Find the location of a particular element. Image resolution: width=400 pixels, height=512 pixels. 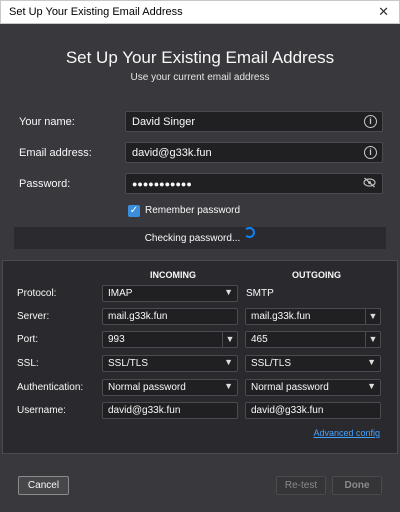

outgoing-port-combobox: 465 ▼ is located at coordinates (313, 339).